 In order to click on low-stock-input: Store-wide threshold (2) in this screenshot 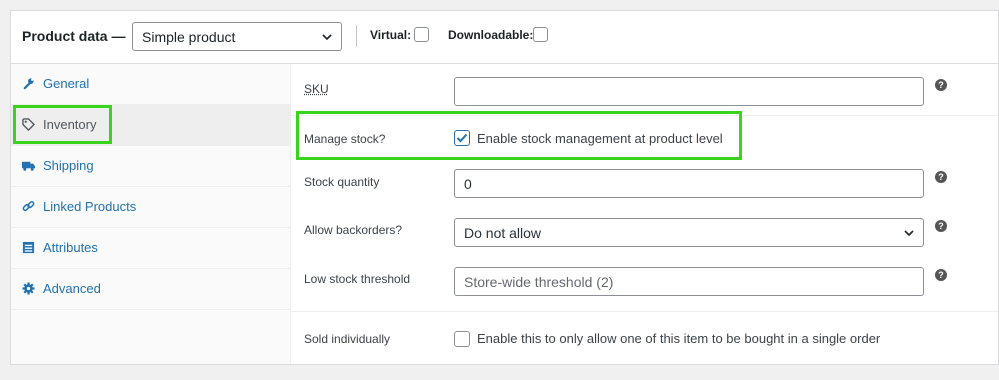, I will do `click(689, 281)`.